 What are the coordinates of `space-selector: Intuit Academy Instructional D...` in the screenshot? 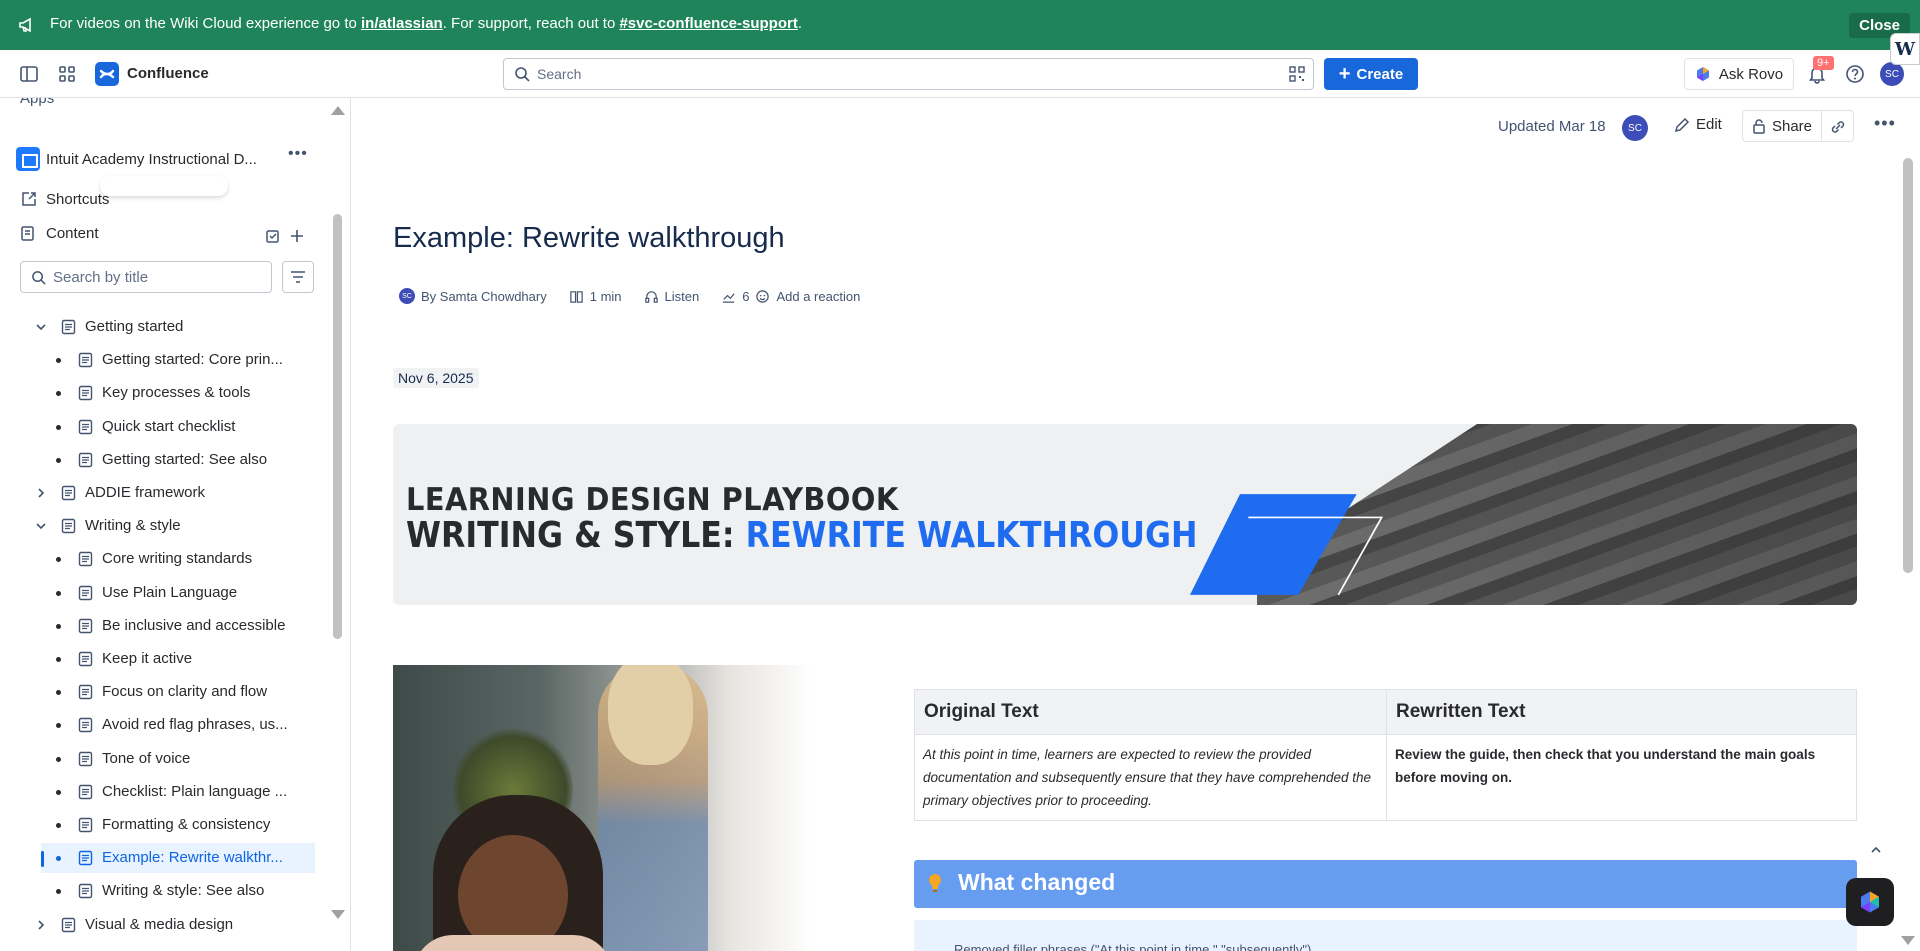 It's located at (166, 159).